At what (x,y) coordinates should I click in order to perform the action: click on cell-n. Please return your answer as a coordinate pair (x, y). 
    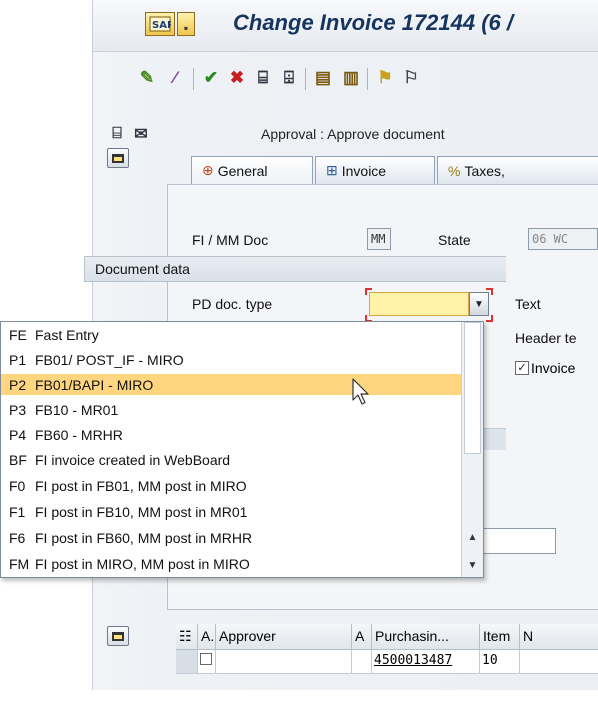
    Looking at the image, I should click on (559, 662).